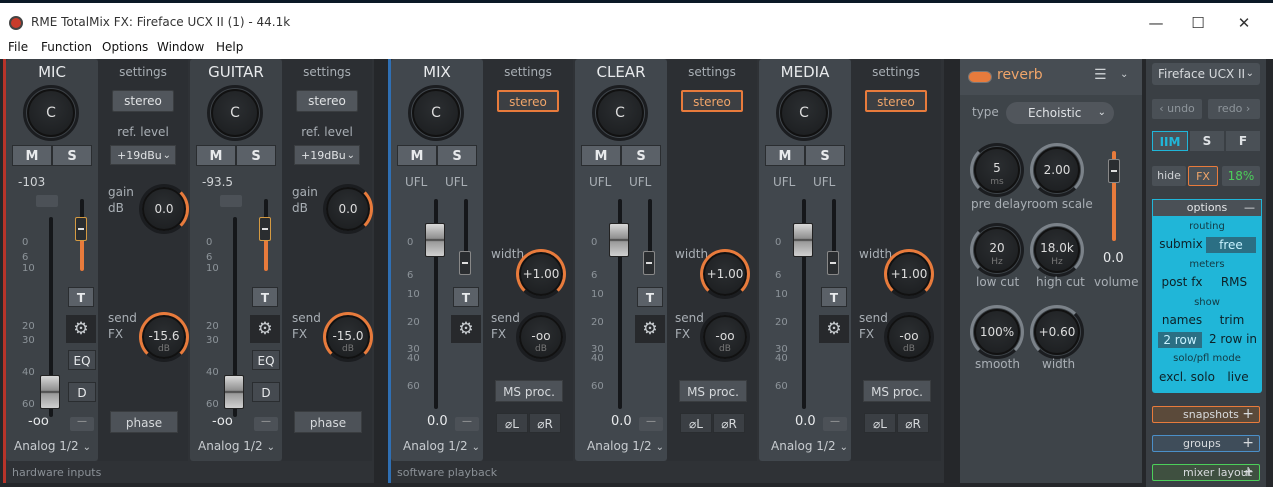 Image resolution: width=1273 pixels, height=487 pixels. Describe the element at coordinates (1234, 282) in the screenshot. I see `rms-option: RMS` at that location.